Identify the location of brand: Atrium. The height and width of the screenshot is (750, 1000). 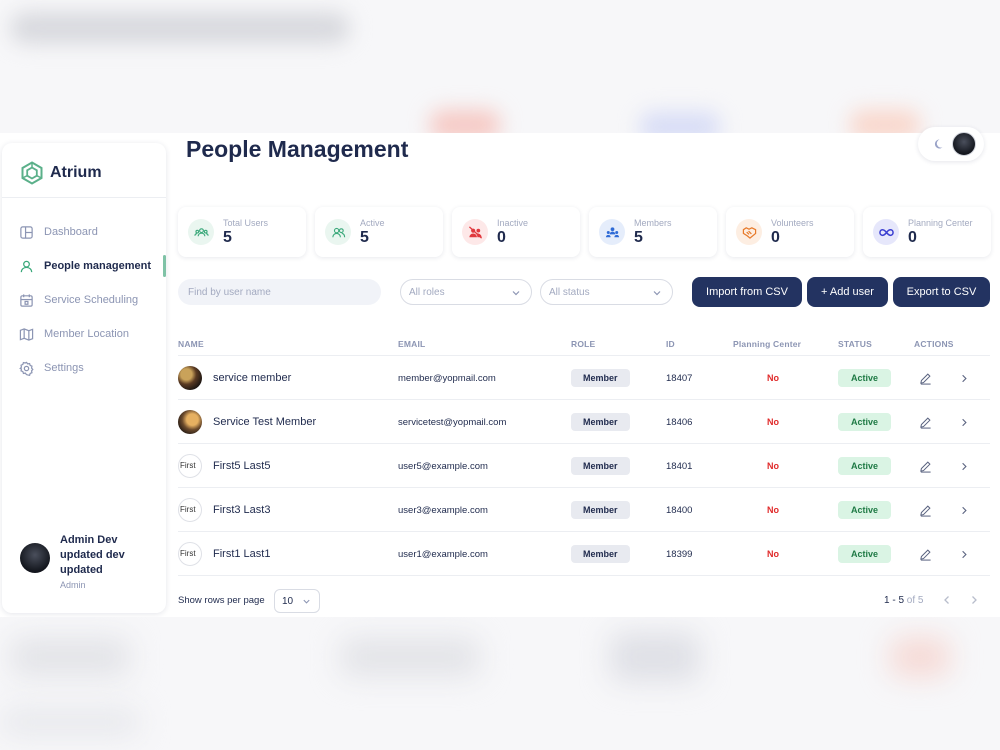
(61, 173).